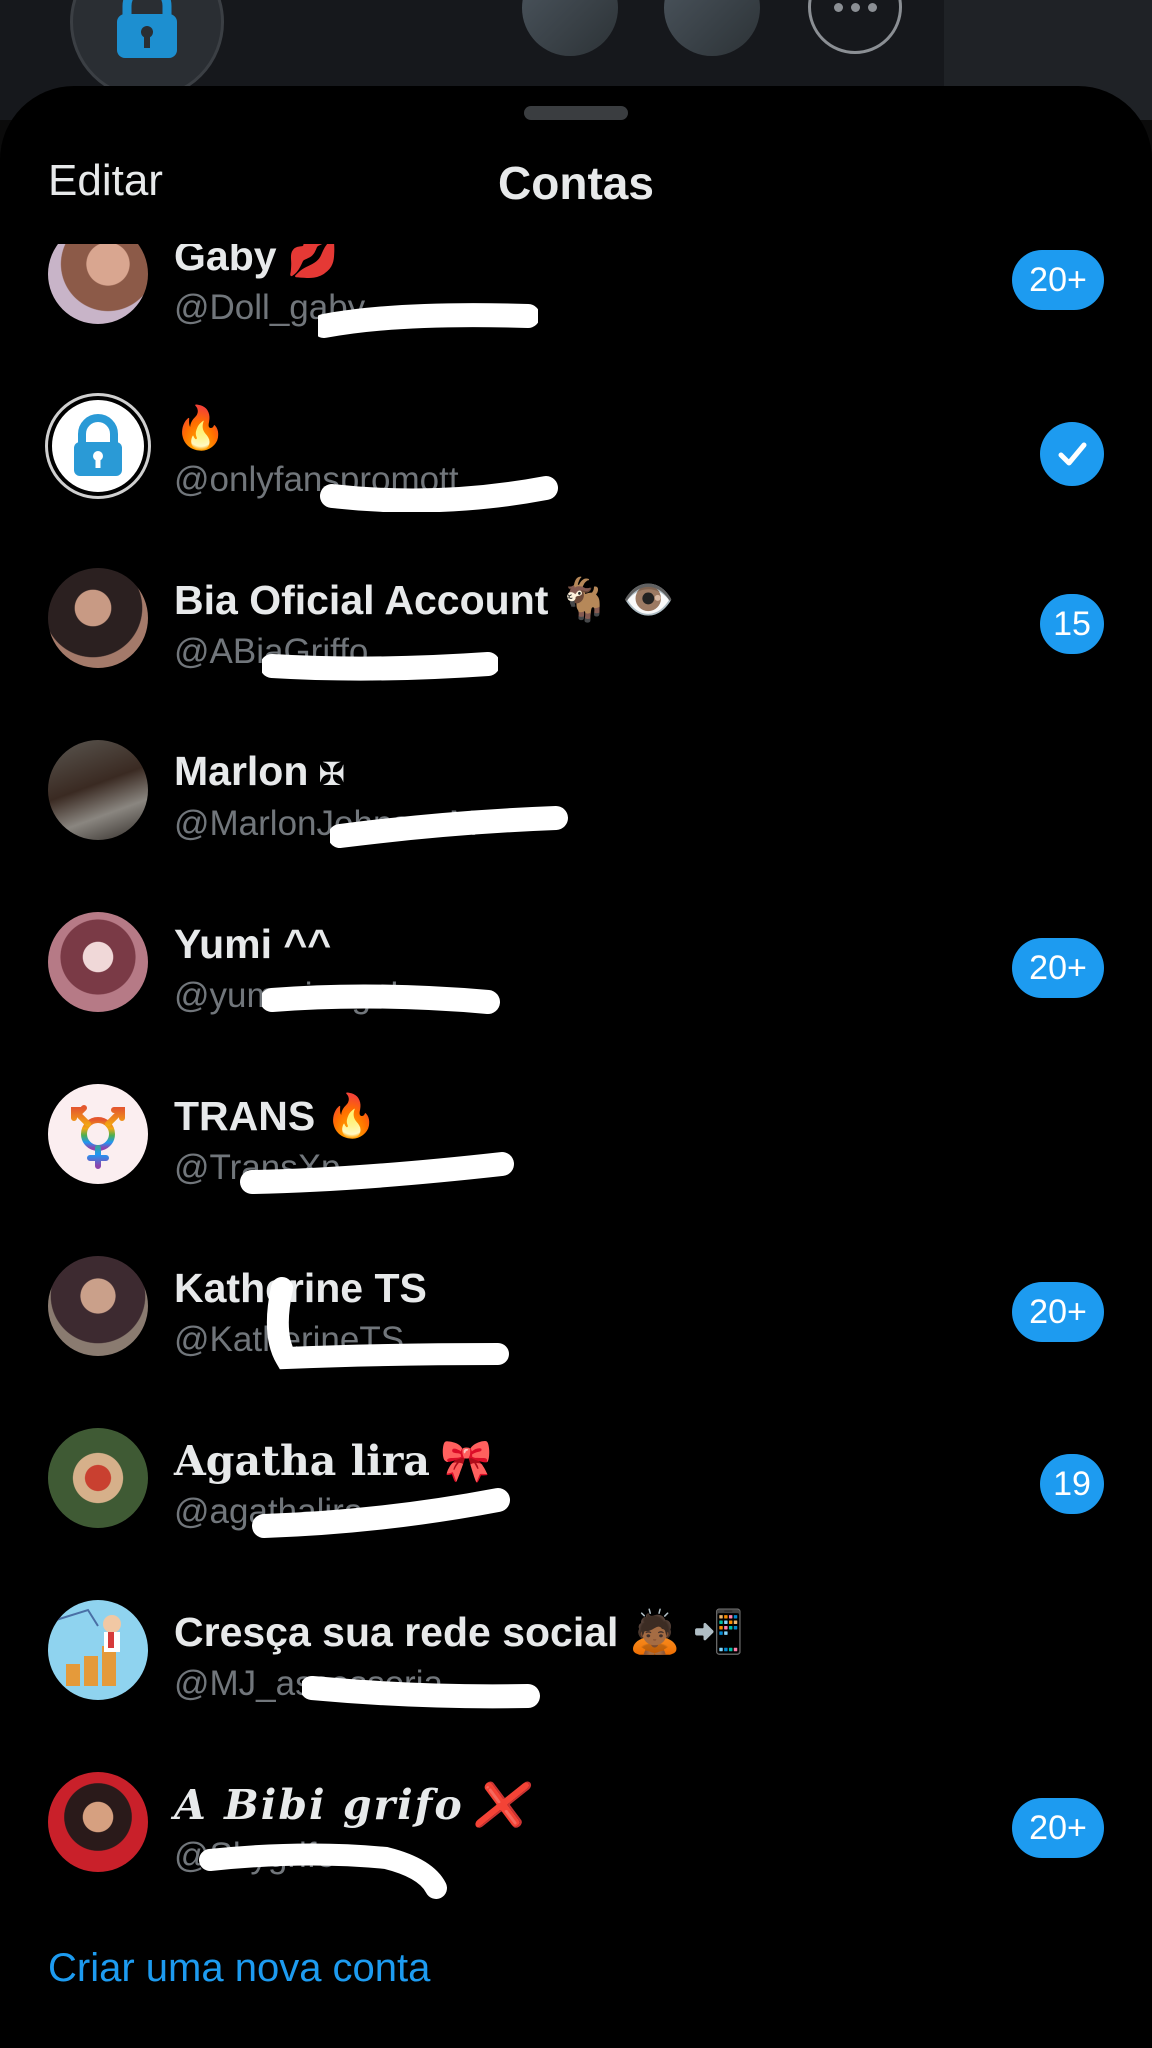  I want to click on transgender-symbol-icon, so click(98, 1137).